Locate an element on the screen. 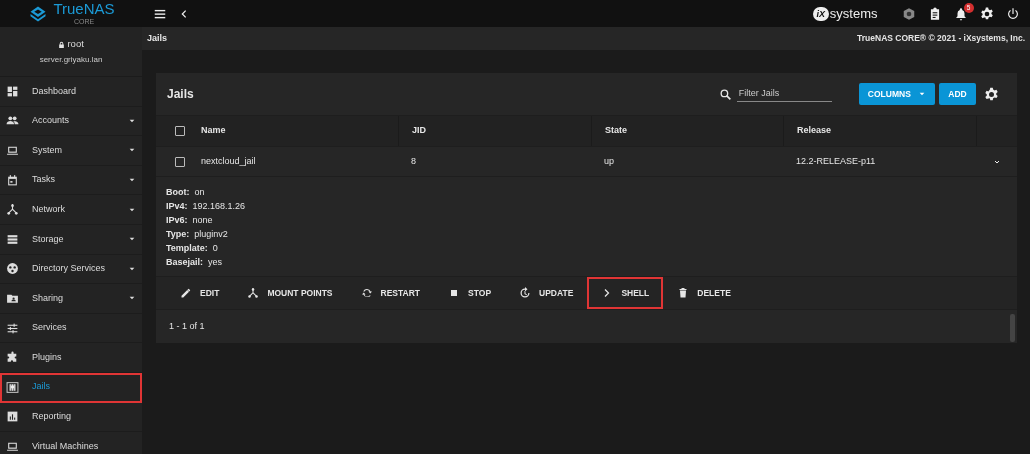 The width and height of the screenshot is (1030, 454). sidebar-item: Dashboard is located at coordinates (71, 92).